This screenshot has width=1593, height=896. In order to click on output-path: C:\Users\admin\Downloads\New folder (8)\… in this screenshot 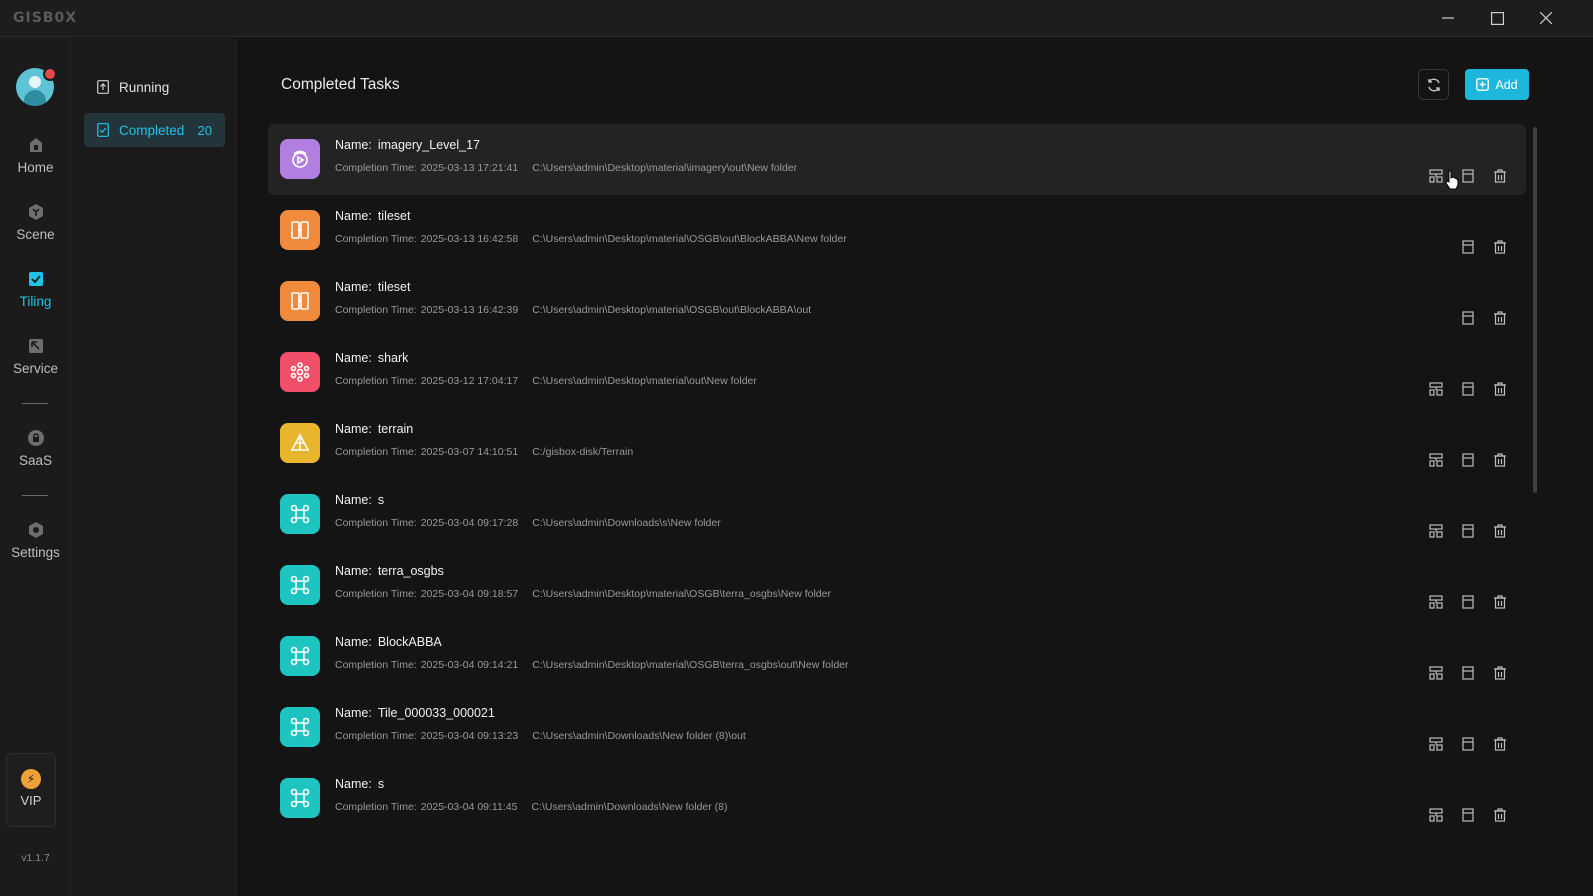, I will do `click(639, 736)`.